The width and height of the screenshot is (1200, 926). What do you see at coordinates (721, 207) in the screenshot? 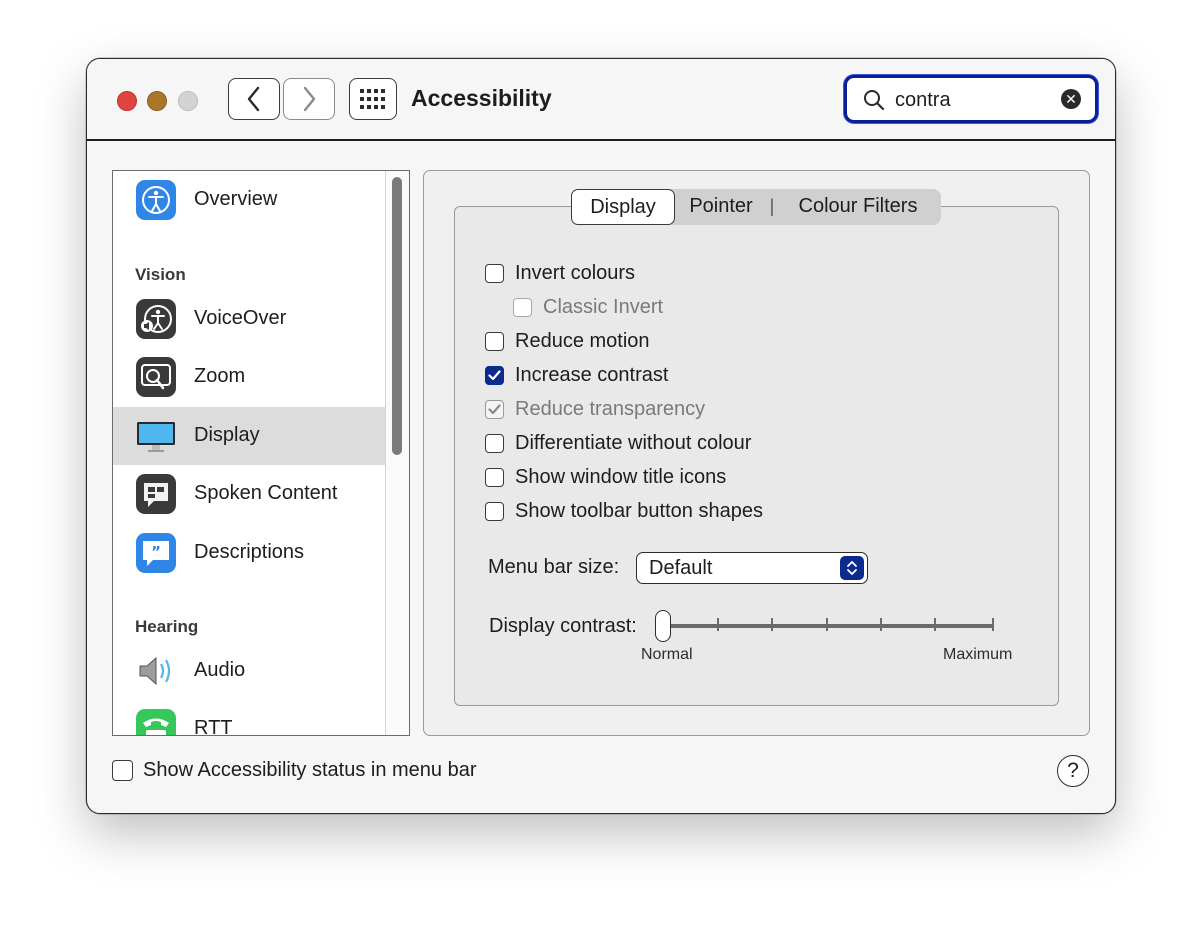
I see `tab-pointer: Pointer` at bounding box center [721, 207].